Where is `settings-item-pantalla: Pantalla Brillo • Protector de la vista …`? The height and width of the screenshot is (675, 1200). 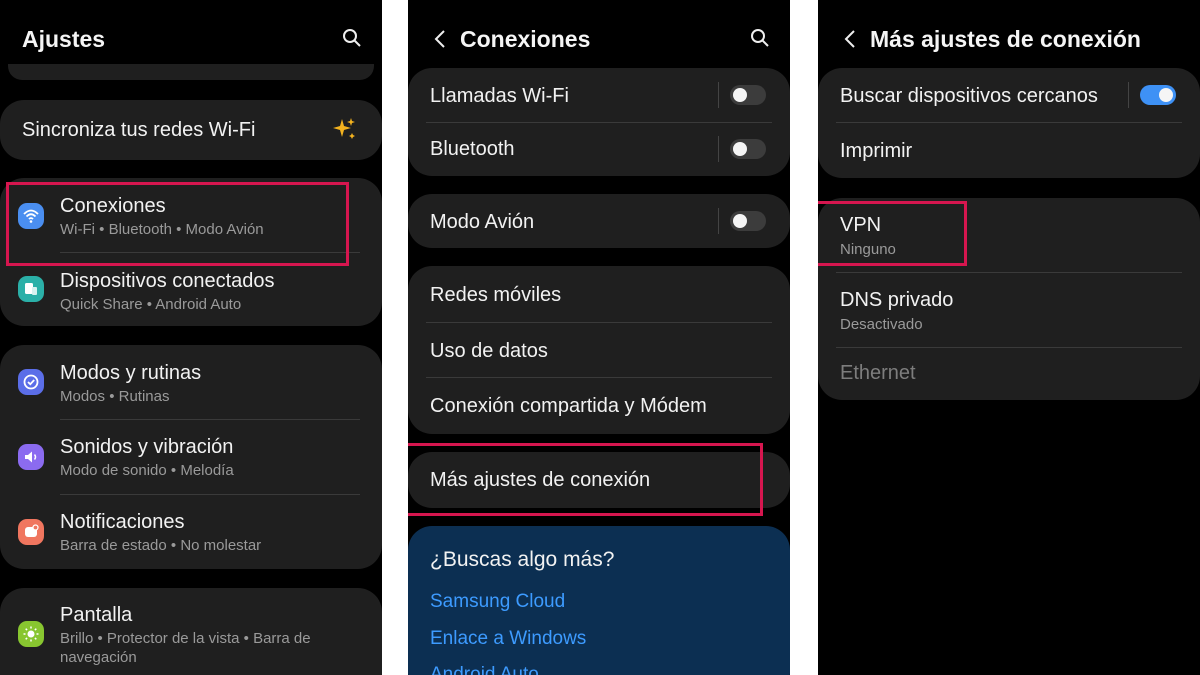 settings-item-pantalla: Pantalla Brillo • Protector de la vista … is located at coordinates (191, 631).